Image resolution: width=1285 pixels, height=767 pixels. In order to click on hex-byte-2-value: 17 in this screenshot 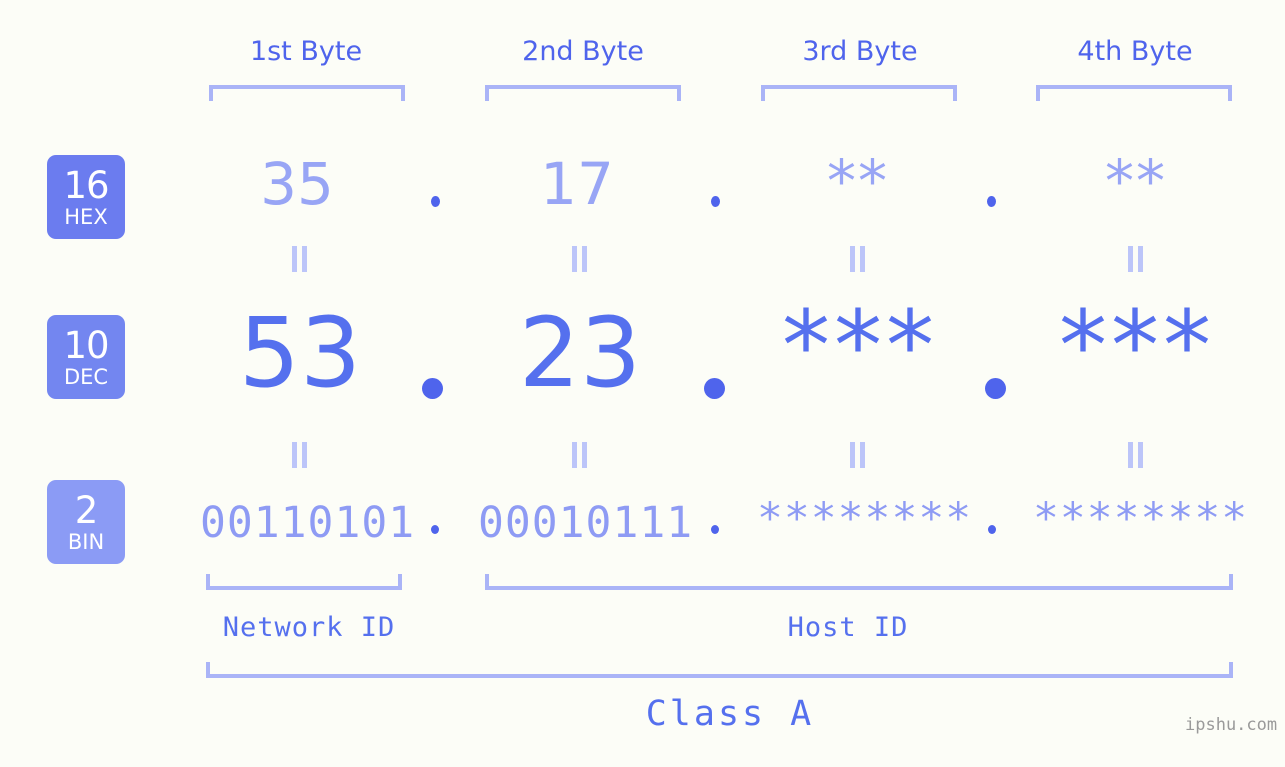, I will do `click(577, 184)`.